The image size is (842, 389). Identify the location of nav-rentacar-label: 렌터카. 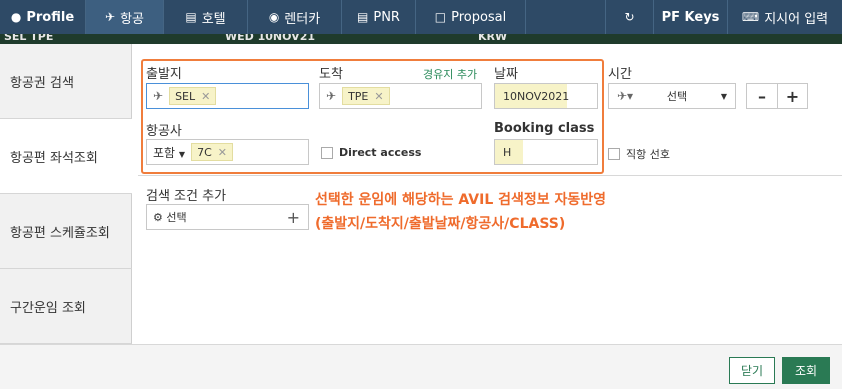
(302, 19).